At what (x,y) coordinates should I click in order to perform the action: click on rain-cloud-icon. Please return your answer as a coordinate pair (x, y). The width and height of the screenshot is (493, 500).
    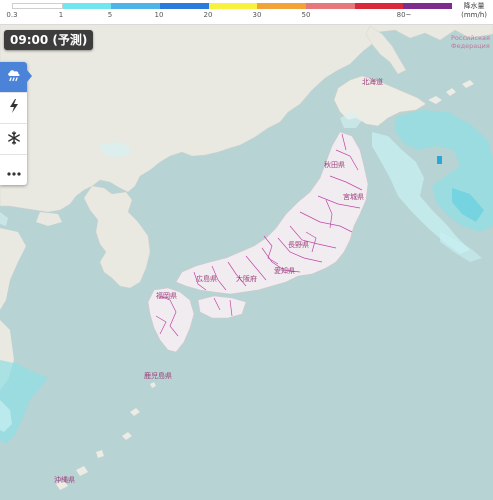
    Looking at the image, I should click on (14, 77).